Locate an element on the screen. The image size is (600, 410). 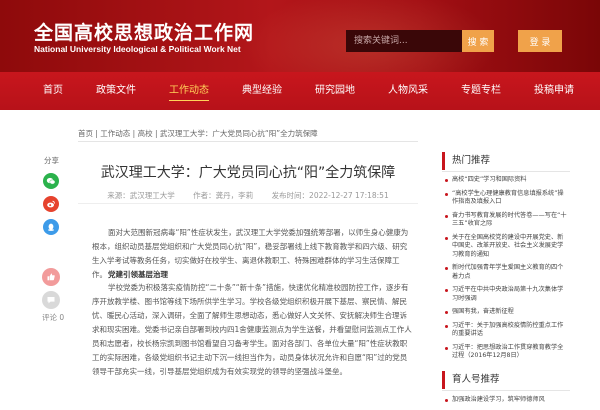
nav-item-work-news: 工作动态 is located at coordinates (190, 91).